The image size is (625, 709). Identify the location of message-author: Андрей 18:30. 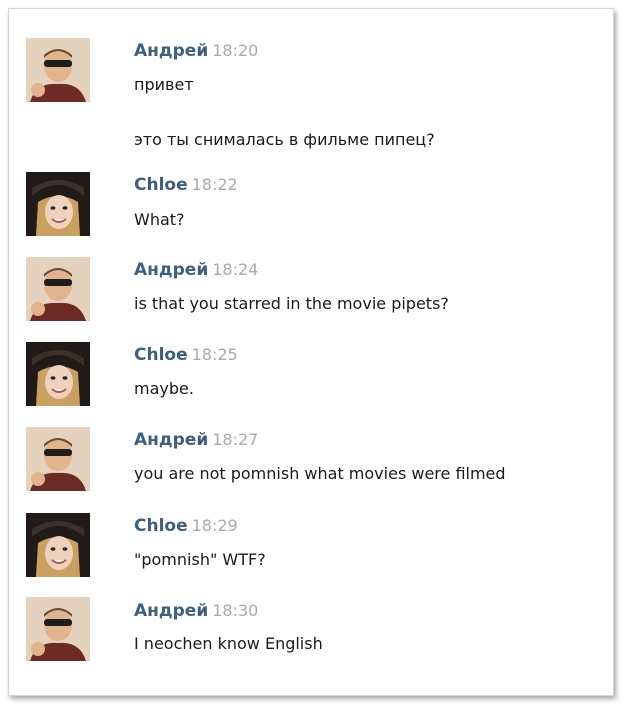
(196, 611).